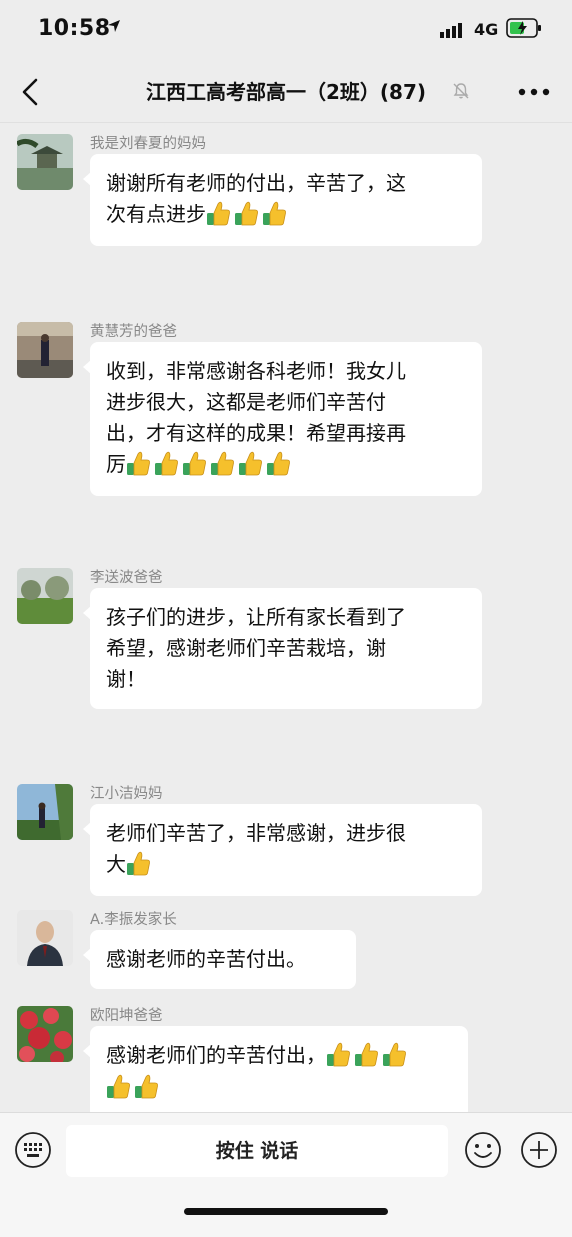 This screenshot has width=572, height=1237. Describe the element at coordinates (206, 959) in the screenshot. I see `message-line: 感谢老师的辛苦付出。` at that location.